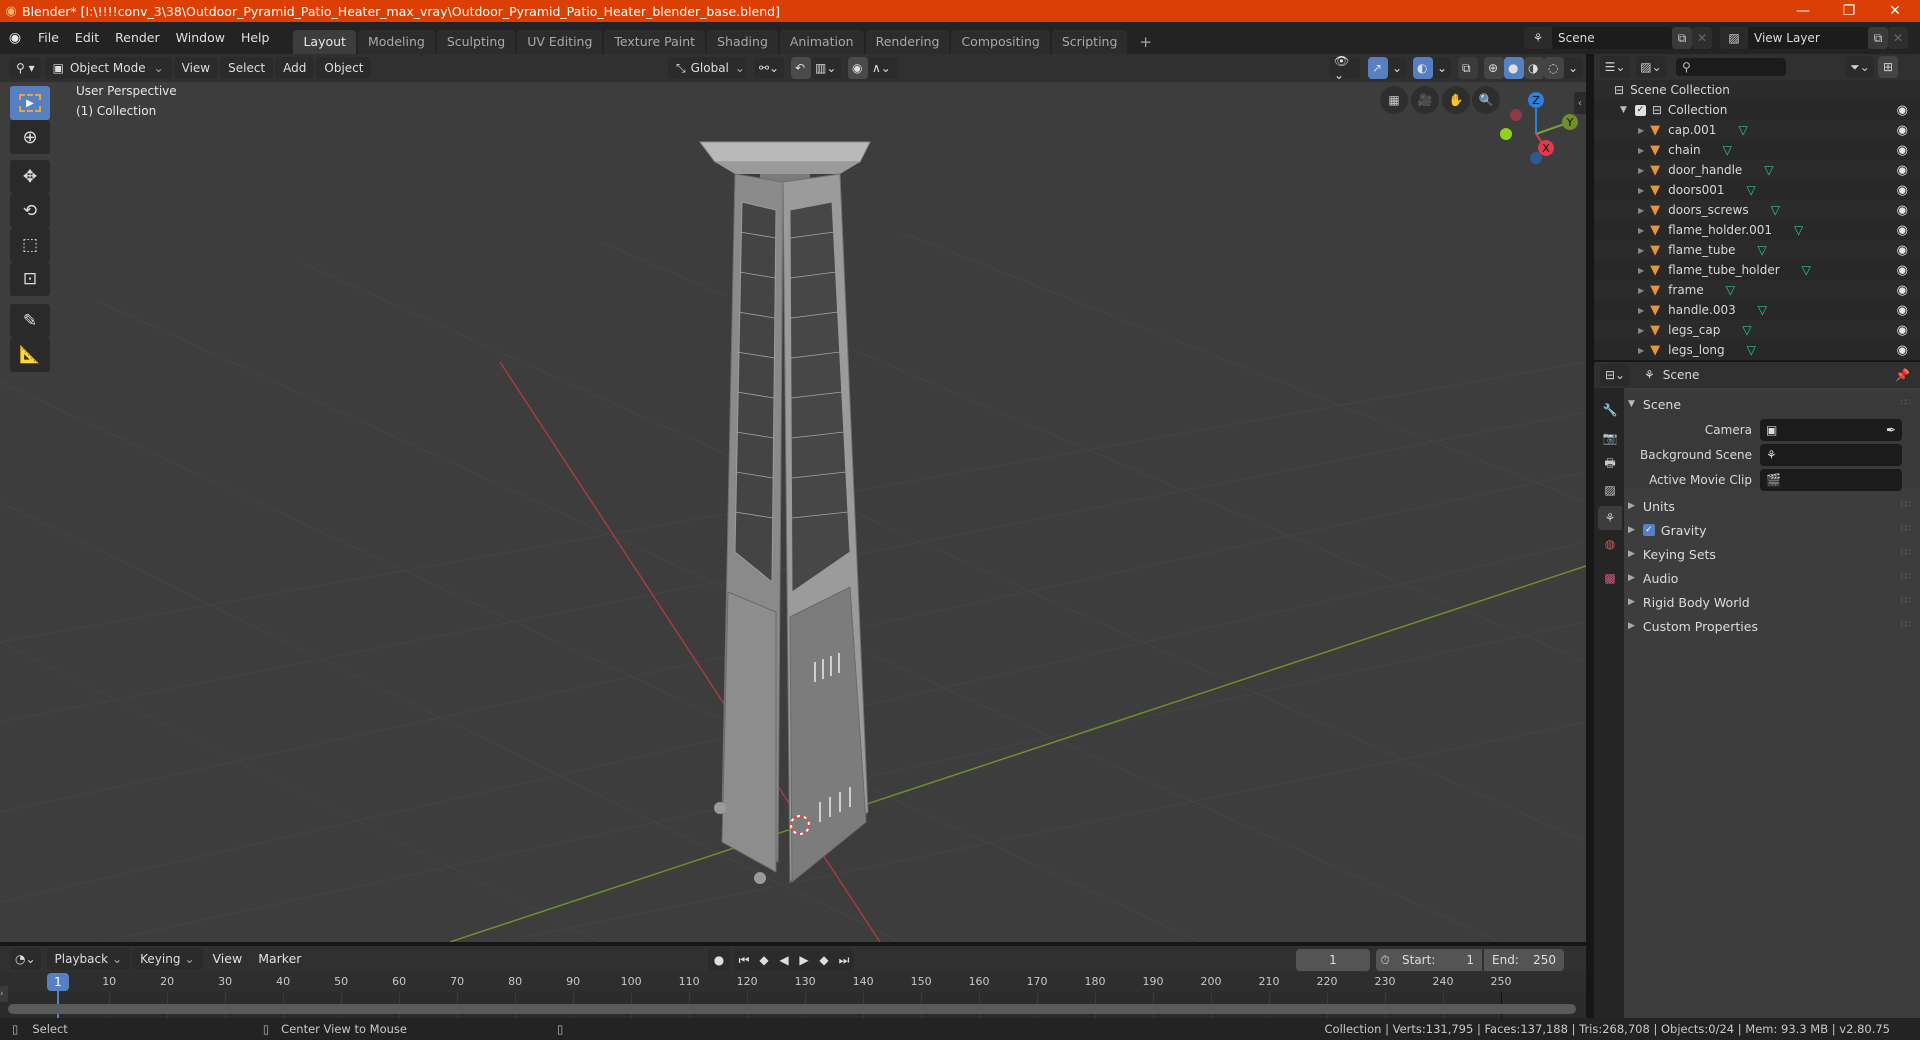  Describe the element at coordinates (1514, 68) in the screenshot. I see `solid-shading-button: ●` at that location.